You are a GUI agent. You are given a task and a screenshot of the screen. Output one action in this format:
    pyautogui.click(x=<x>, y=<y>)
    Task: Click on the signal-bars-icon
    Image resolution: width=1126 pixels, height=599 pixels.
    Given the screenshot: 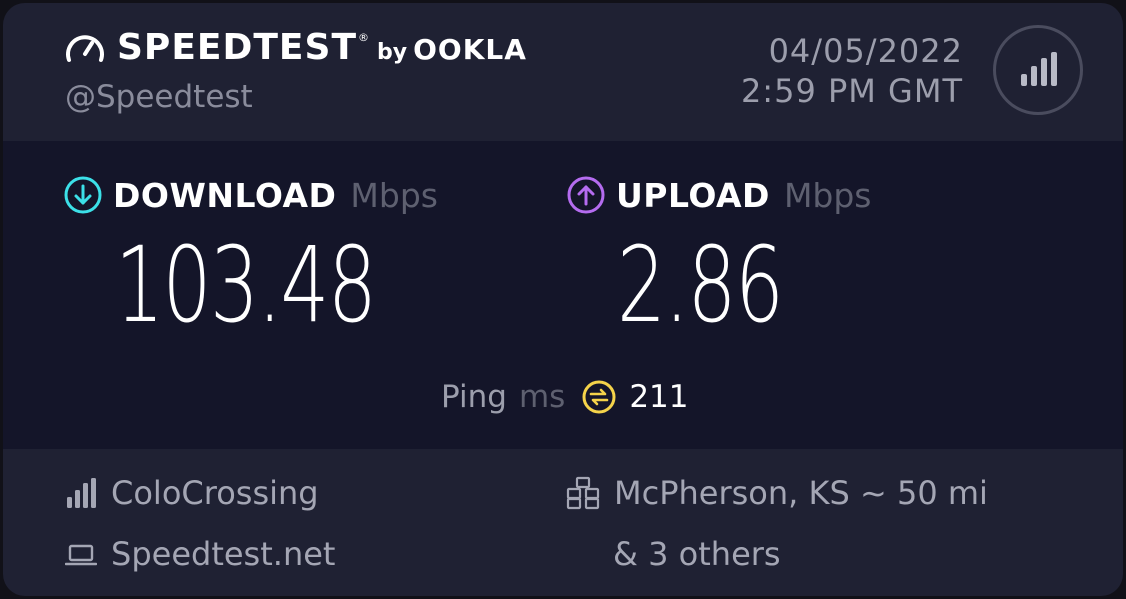 What is the action you would take?
    pyautogui.click(x=81, y=493)
    